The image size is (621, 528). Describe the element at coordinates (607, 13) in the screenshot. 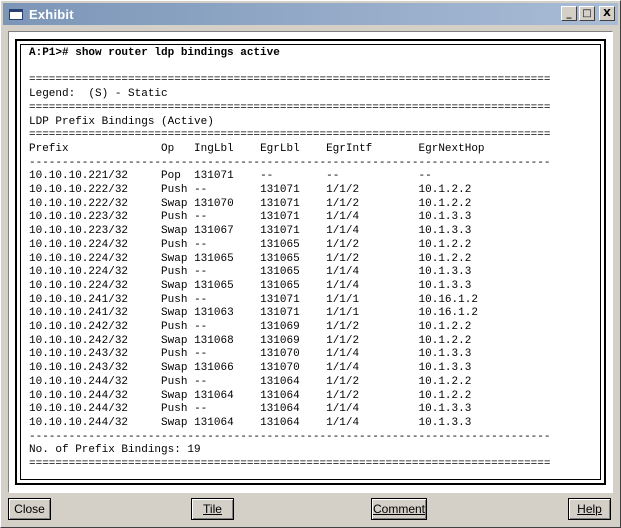

I see `close-window-button: X` at that location.